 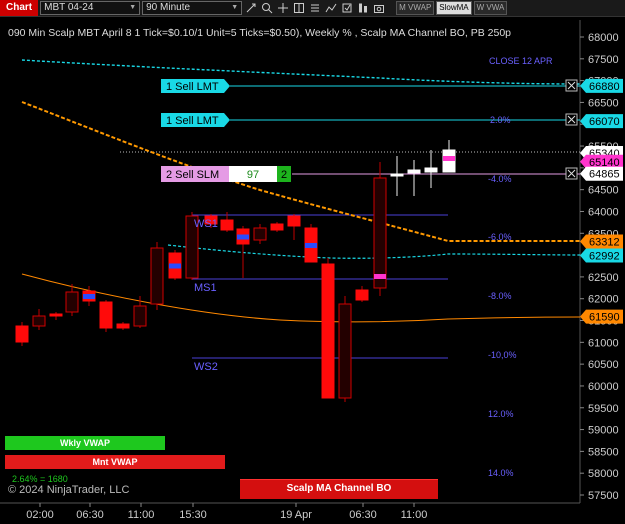 I want to click on price-marker: 66070, so click(x=601, y=121).